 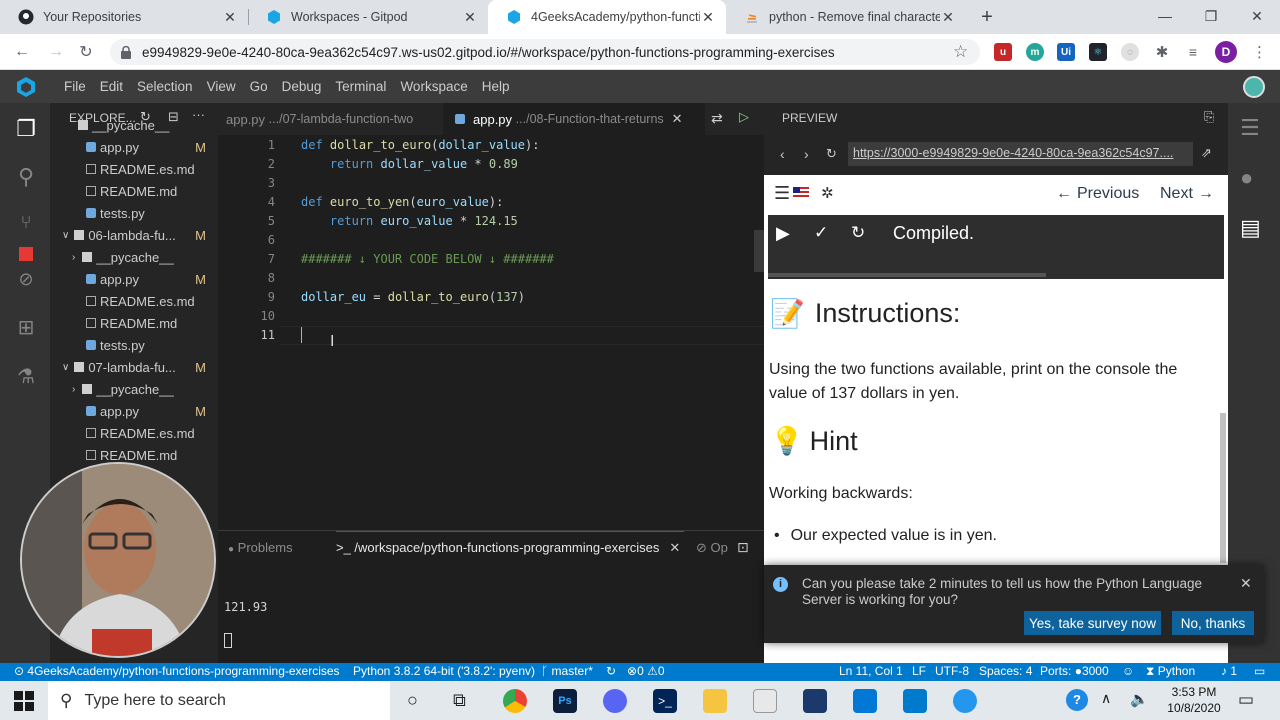 I want to click on app-icon, so click(x=765, y=701).